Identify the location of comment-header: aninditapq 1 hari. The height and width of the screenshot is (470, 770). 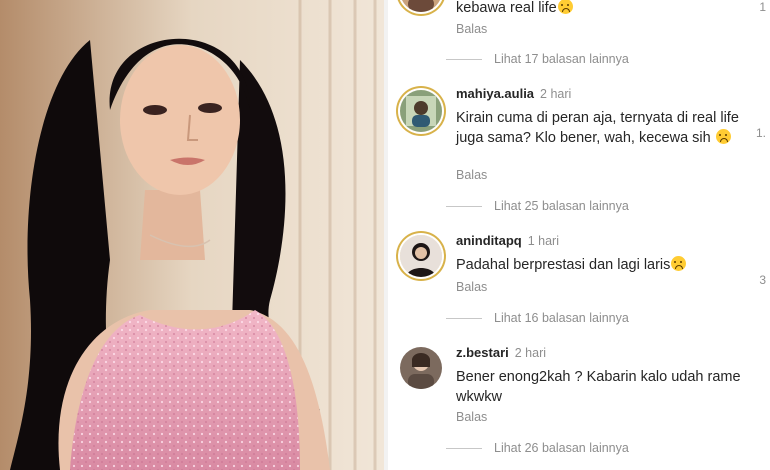
(507, 240).